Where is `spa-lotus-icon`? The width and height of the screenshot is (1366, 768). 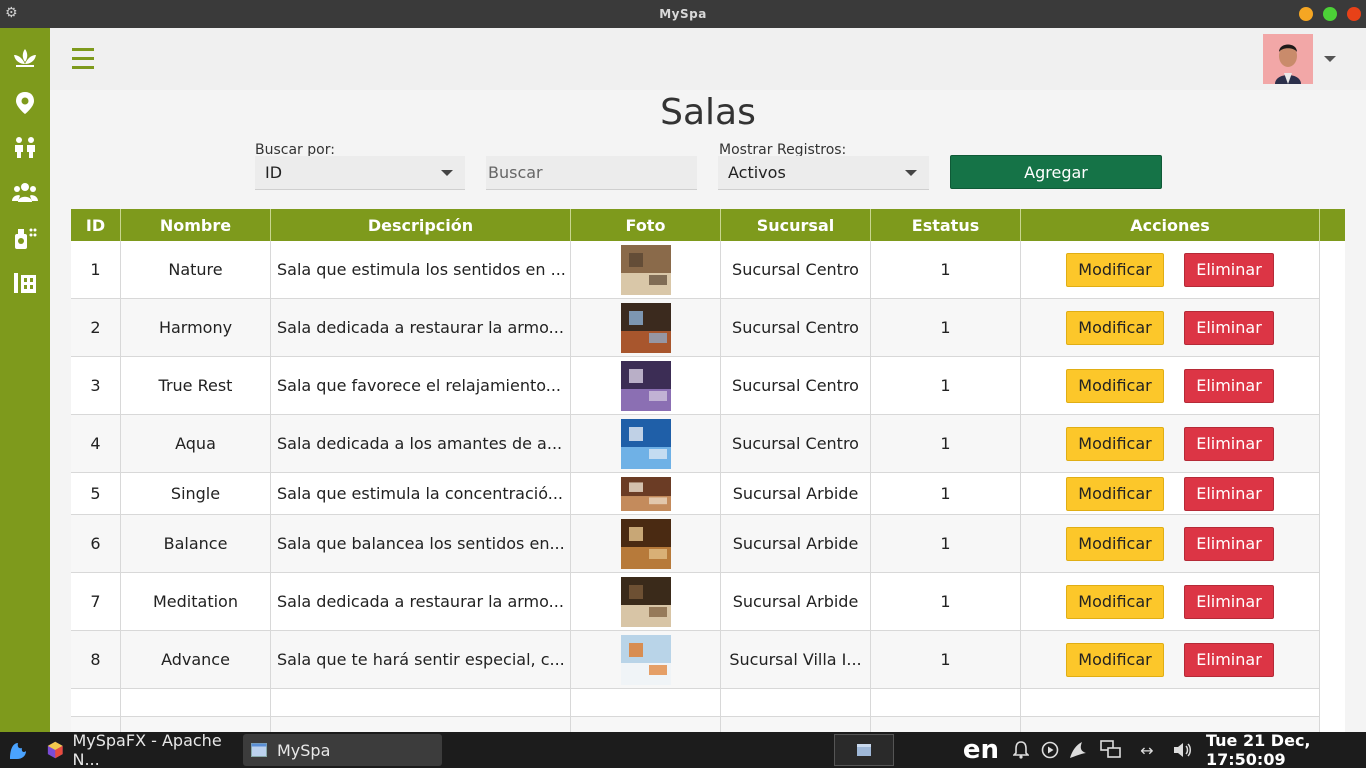 spa-lotus-icon is located at coordinates (25, 58).